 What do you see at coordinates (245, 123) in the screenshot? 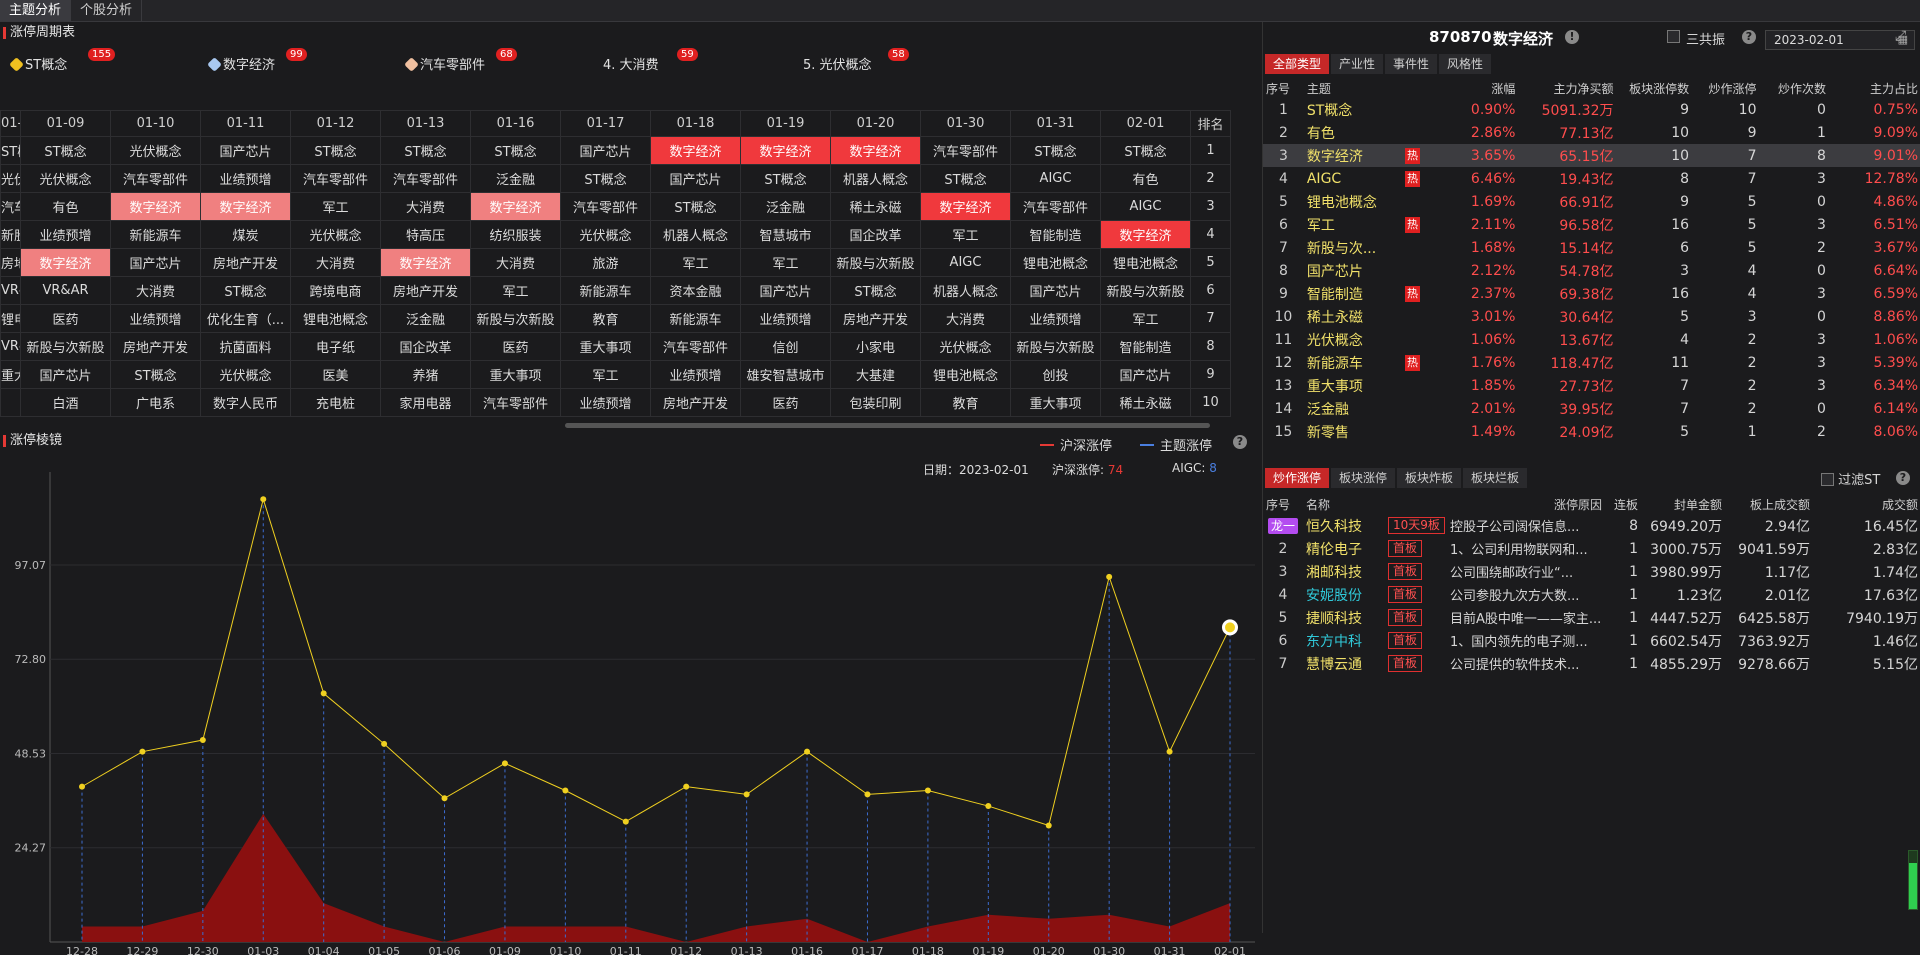
I see `date-header: 01-11` at bounding box center [245, 123].